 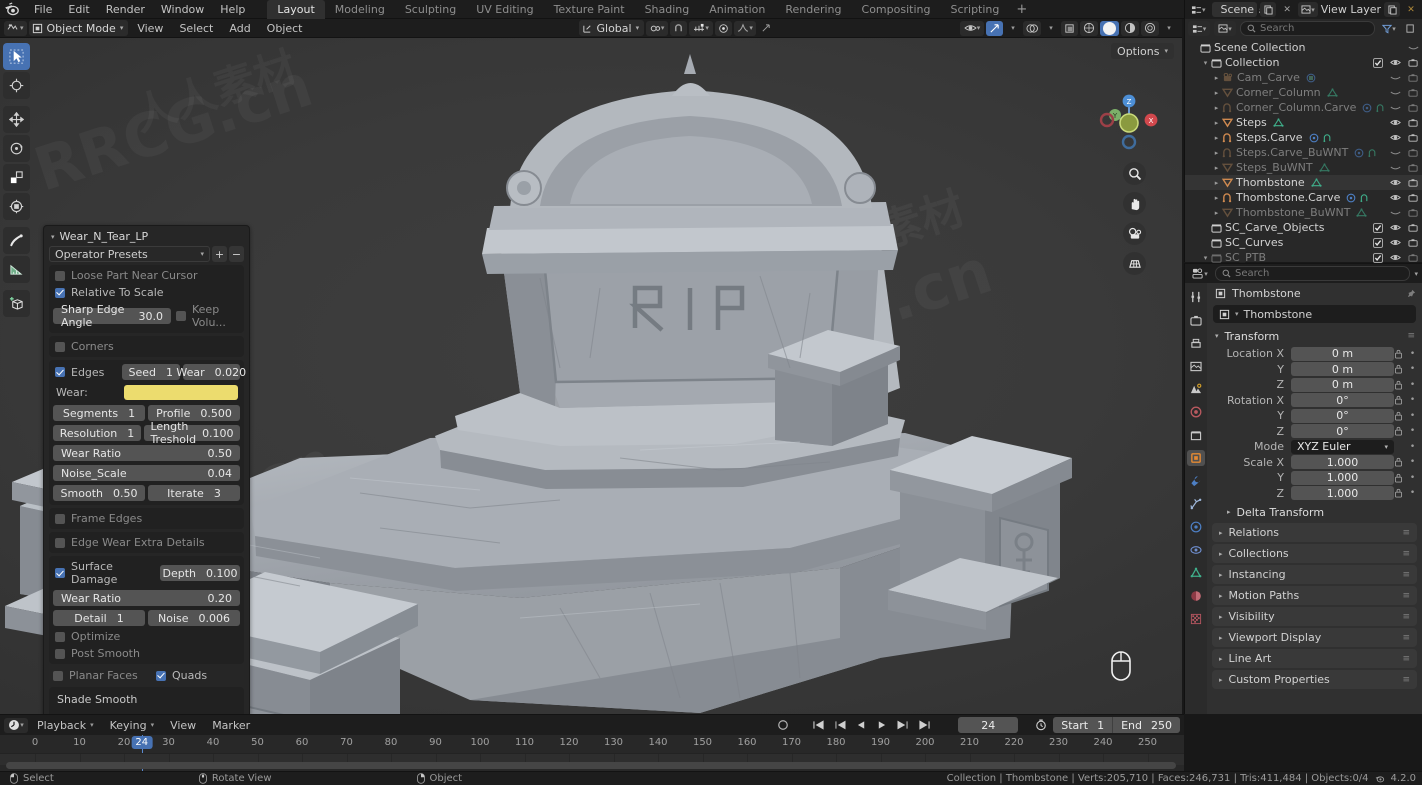 I want to click on edge-surface-wear-row: Edge & Surface Wear, so click(x=109, y=713).